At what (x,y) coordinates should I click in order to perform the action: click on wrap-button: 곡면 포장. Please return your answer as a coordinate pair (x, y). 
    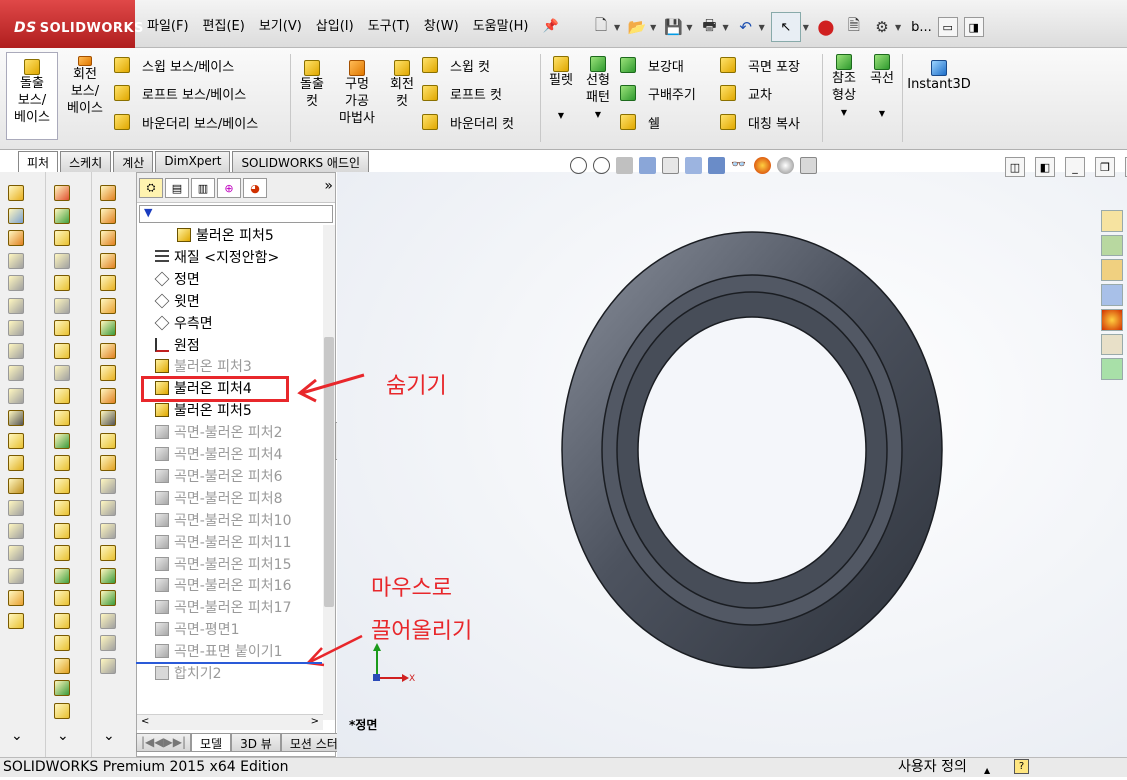
    Looking at the image, I should click on (760, 65).